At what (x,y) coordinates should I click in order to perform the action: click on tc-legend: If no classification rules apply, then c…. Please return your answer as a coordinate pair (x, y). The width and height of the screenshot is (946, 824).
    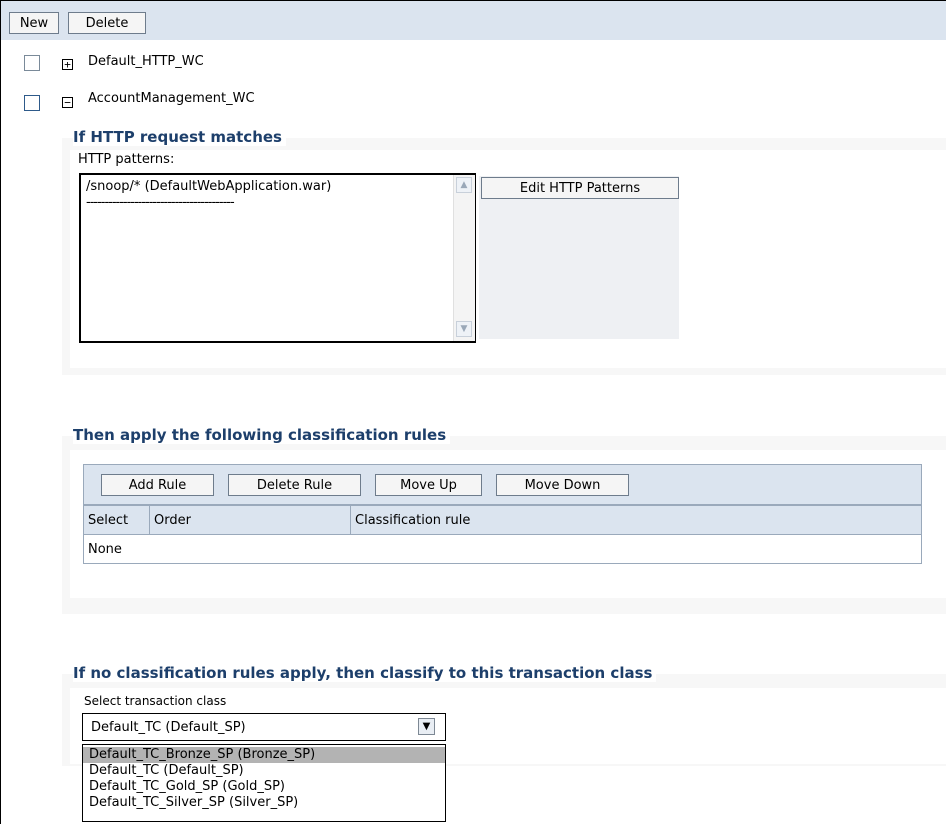
    Looking at the image, I should click on (365, 673).